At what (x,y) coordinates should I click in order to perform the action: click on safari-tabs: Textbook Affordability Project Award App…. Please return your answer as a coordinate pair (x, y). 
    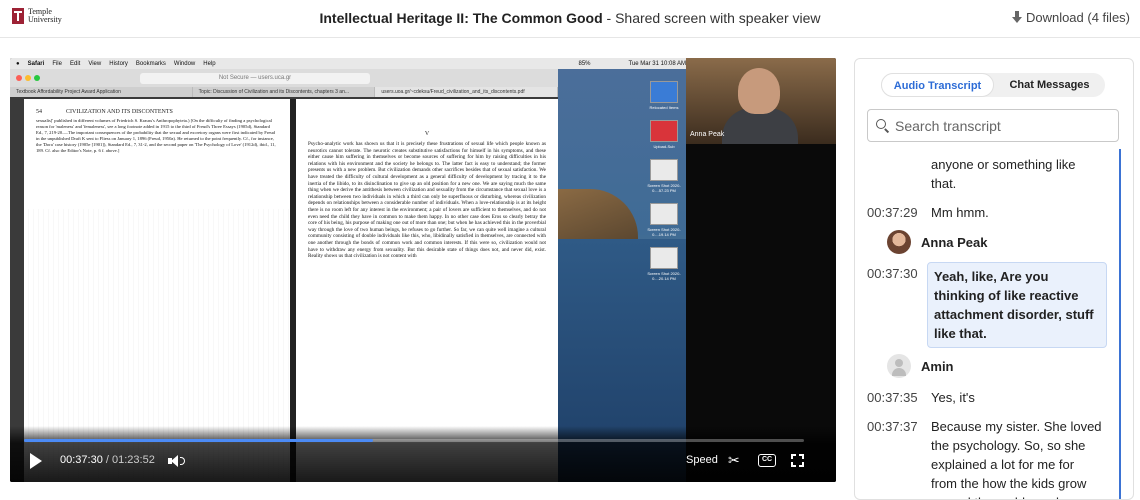
    Looking at the image, I should click on (284, 92).